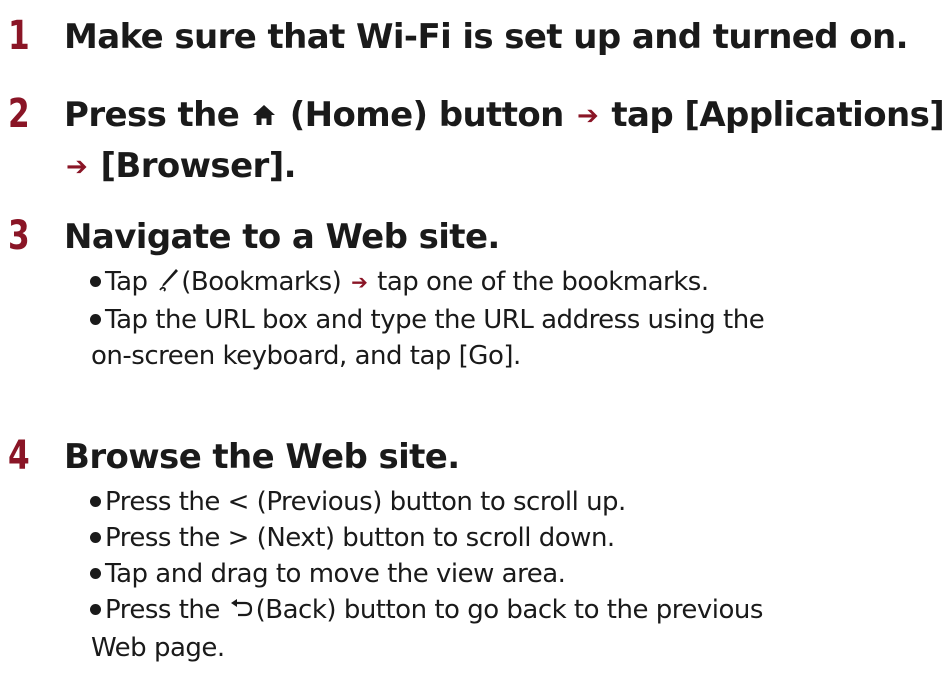  I want to click on bullet-text: Press the, so click(162, 610).